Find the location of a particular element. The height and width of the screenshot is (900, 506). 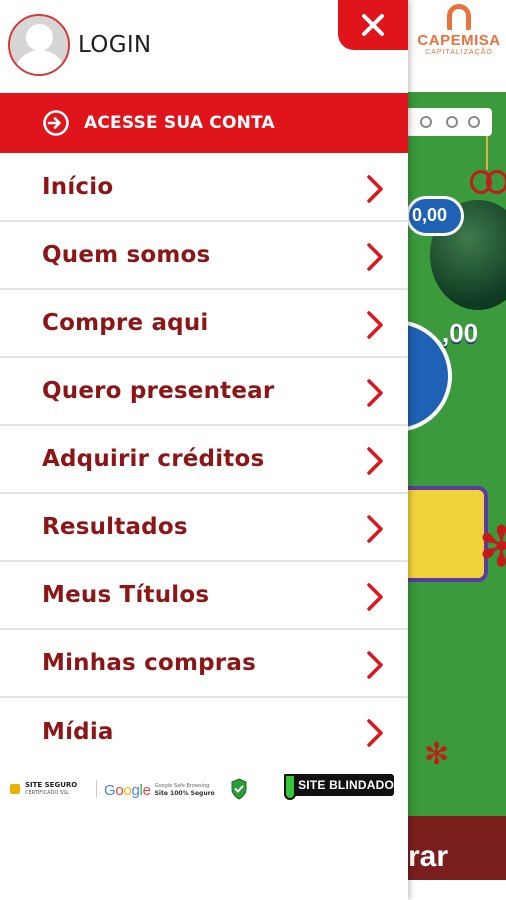

menu-item-adquirir-creditos: Adquirir créditos is located at coordinates (204, 460).